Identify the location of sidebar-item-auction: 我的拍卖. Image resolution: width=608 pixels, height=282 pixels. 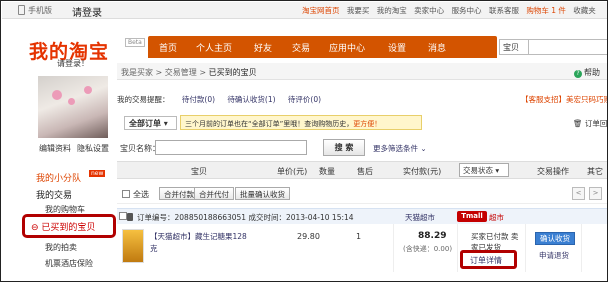
(61, 247).